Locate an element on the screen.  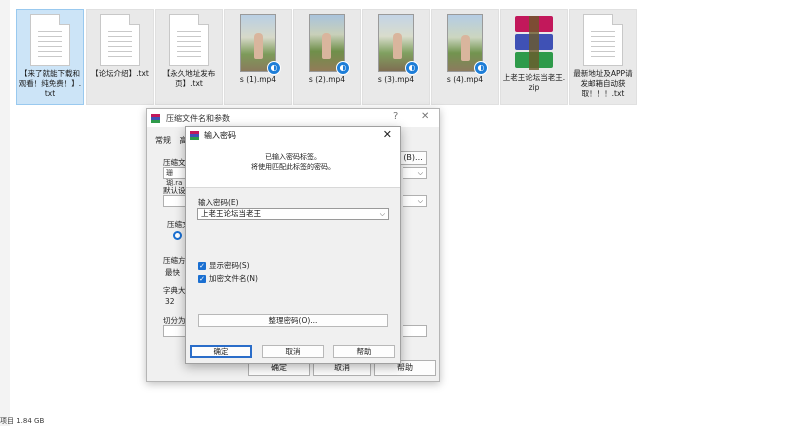
file-name: 【永久地址发布页】.txt is located at coordinates (189, 78).